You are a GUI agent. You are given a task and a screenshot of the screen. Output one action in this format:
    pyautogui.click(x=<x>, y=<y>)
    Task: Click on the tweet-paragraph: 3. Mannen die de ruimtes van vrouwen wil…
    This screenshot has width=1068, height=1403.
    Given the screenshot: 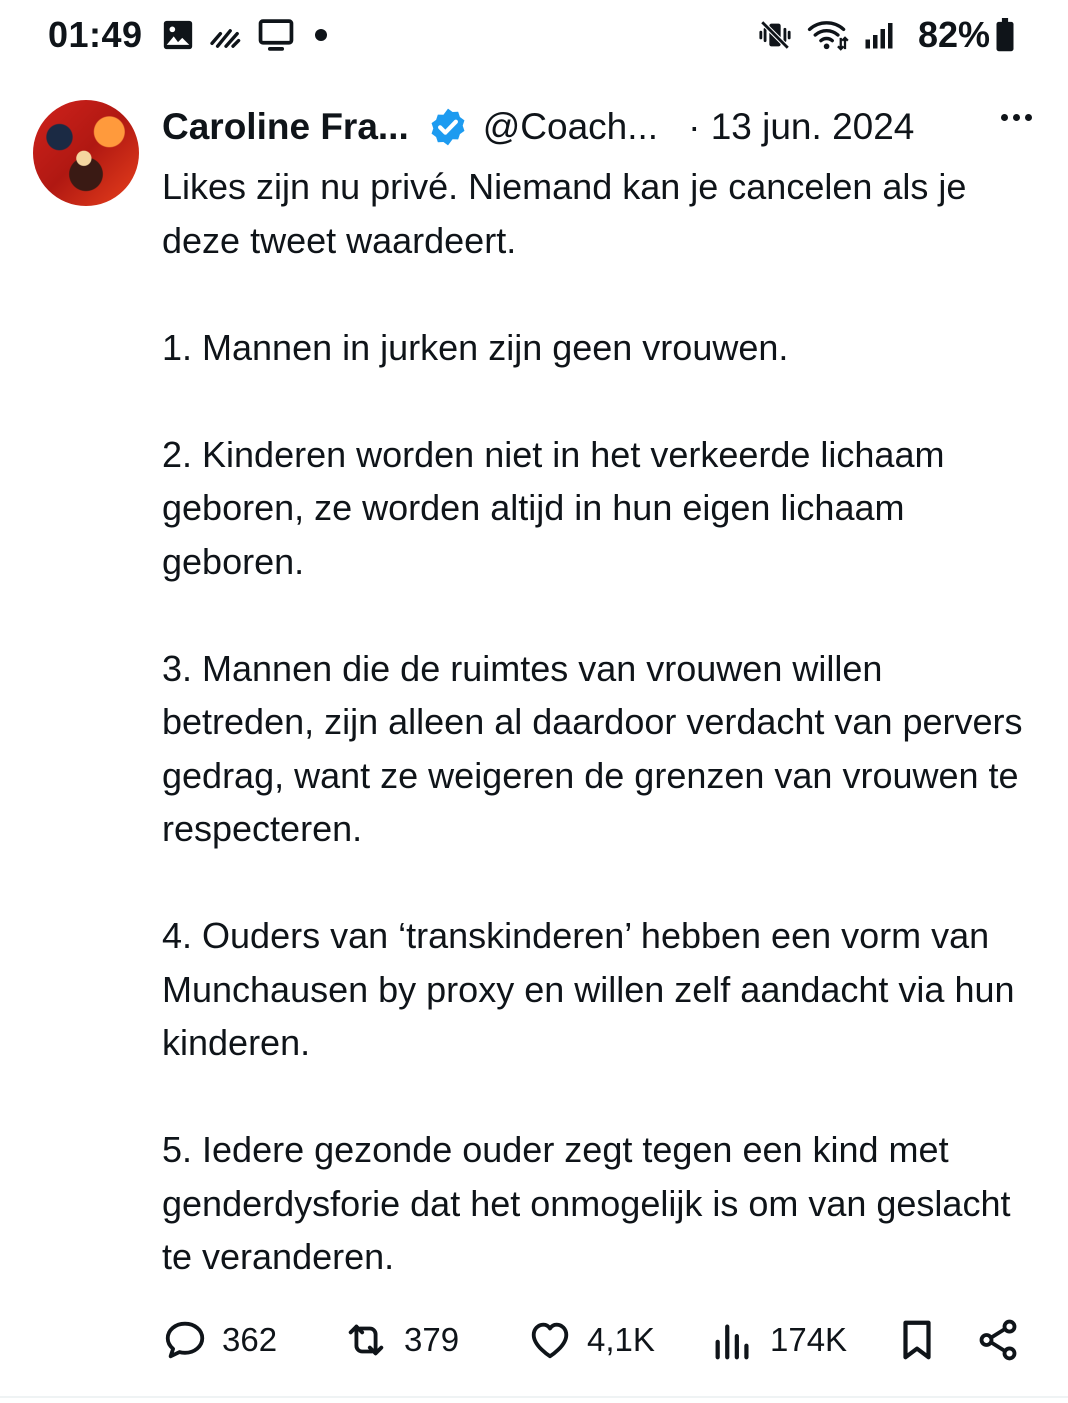 What is the action you would take?
    pyautogui.click(x=592, y=748)
    